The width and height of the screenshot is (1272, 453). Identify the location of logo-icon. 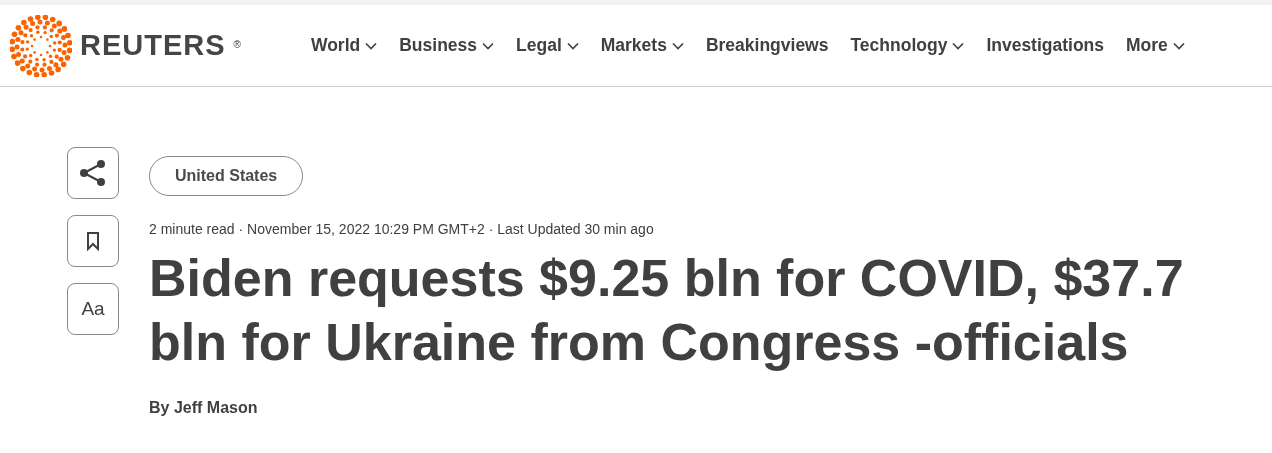
(41, 45).